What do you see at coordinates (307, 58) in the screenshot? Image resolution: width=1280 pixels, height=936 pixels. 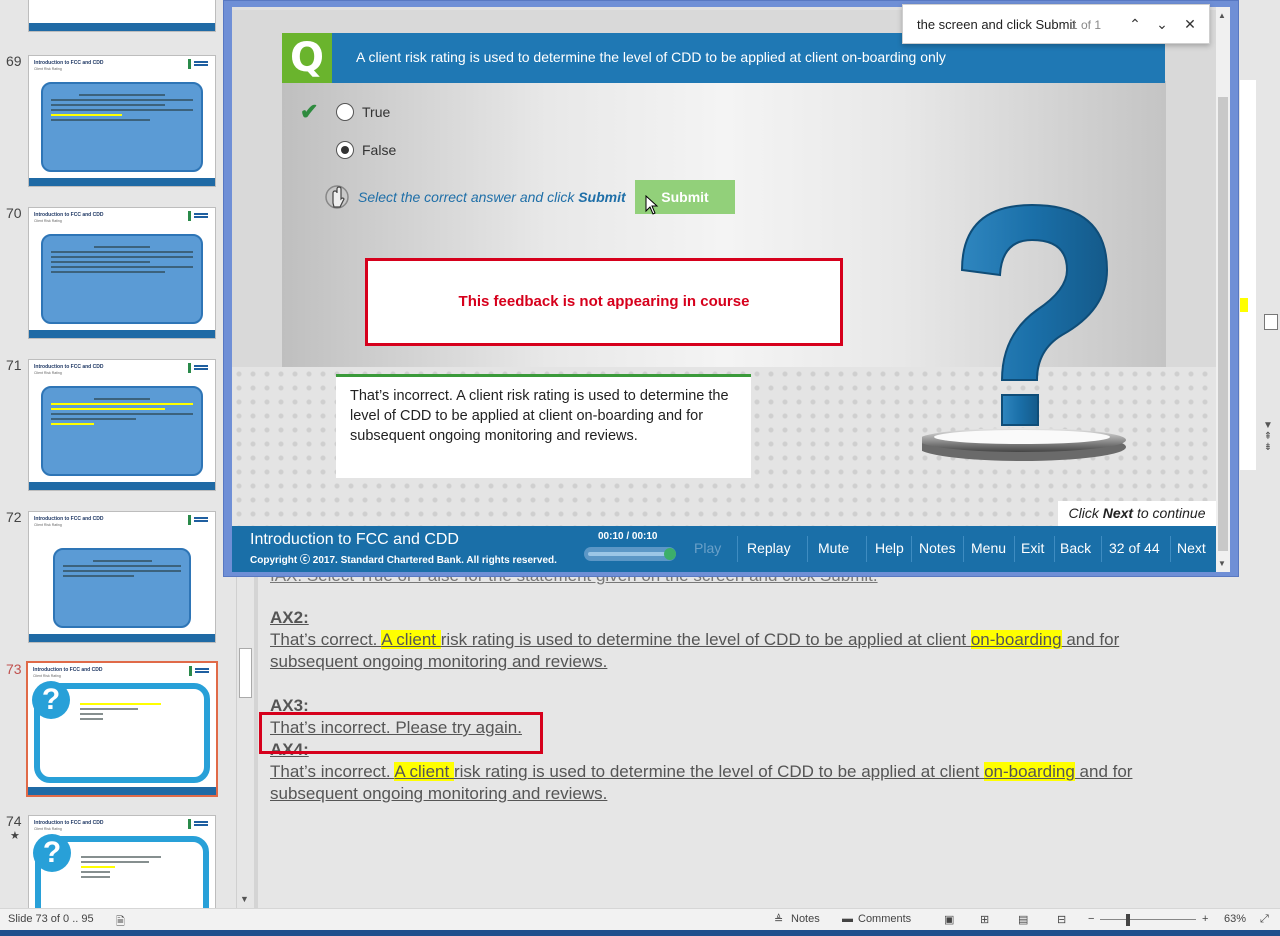 I see `q-badge: Q` at bounding box center [307, 58].